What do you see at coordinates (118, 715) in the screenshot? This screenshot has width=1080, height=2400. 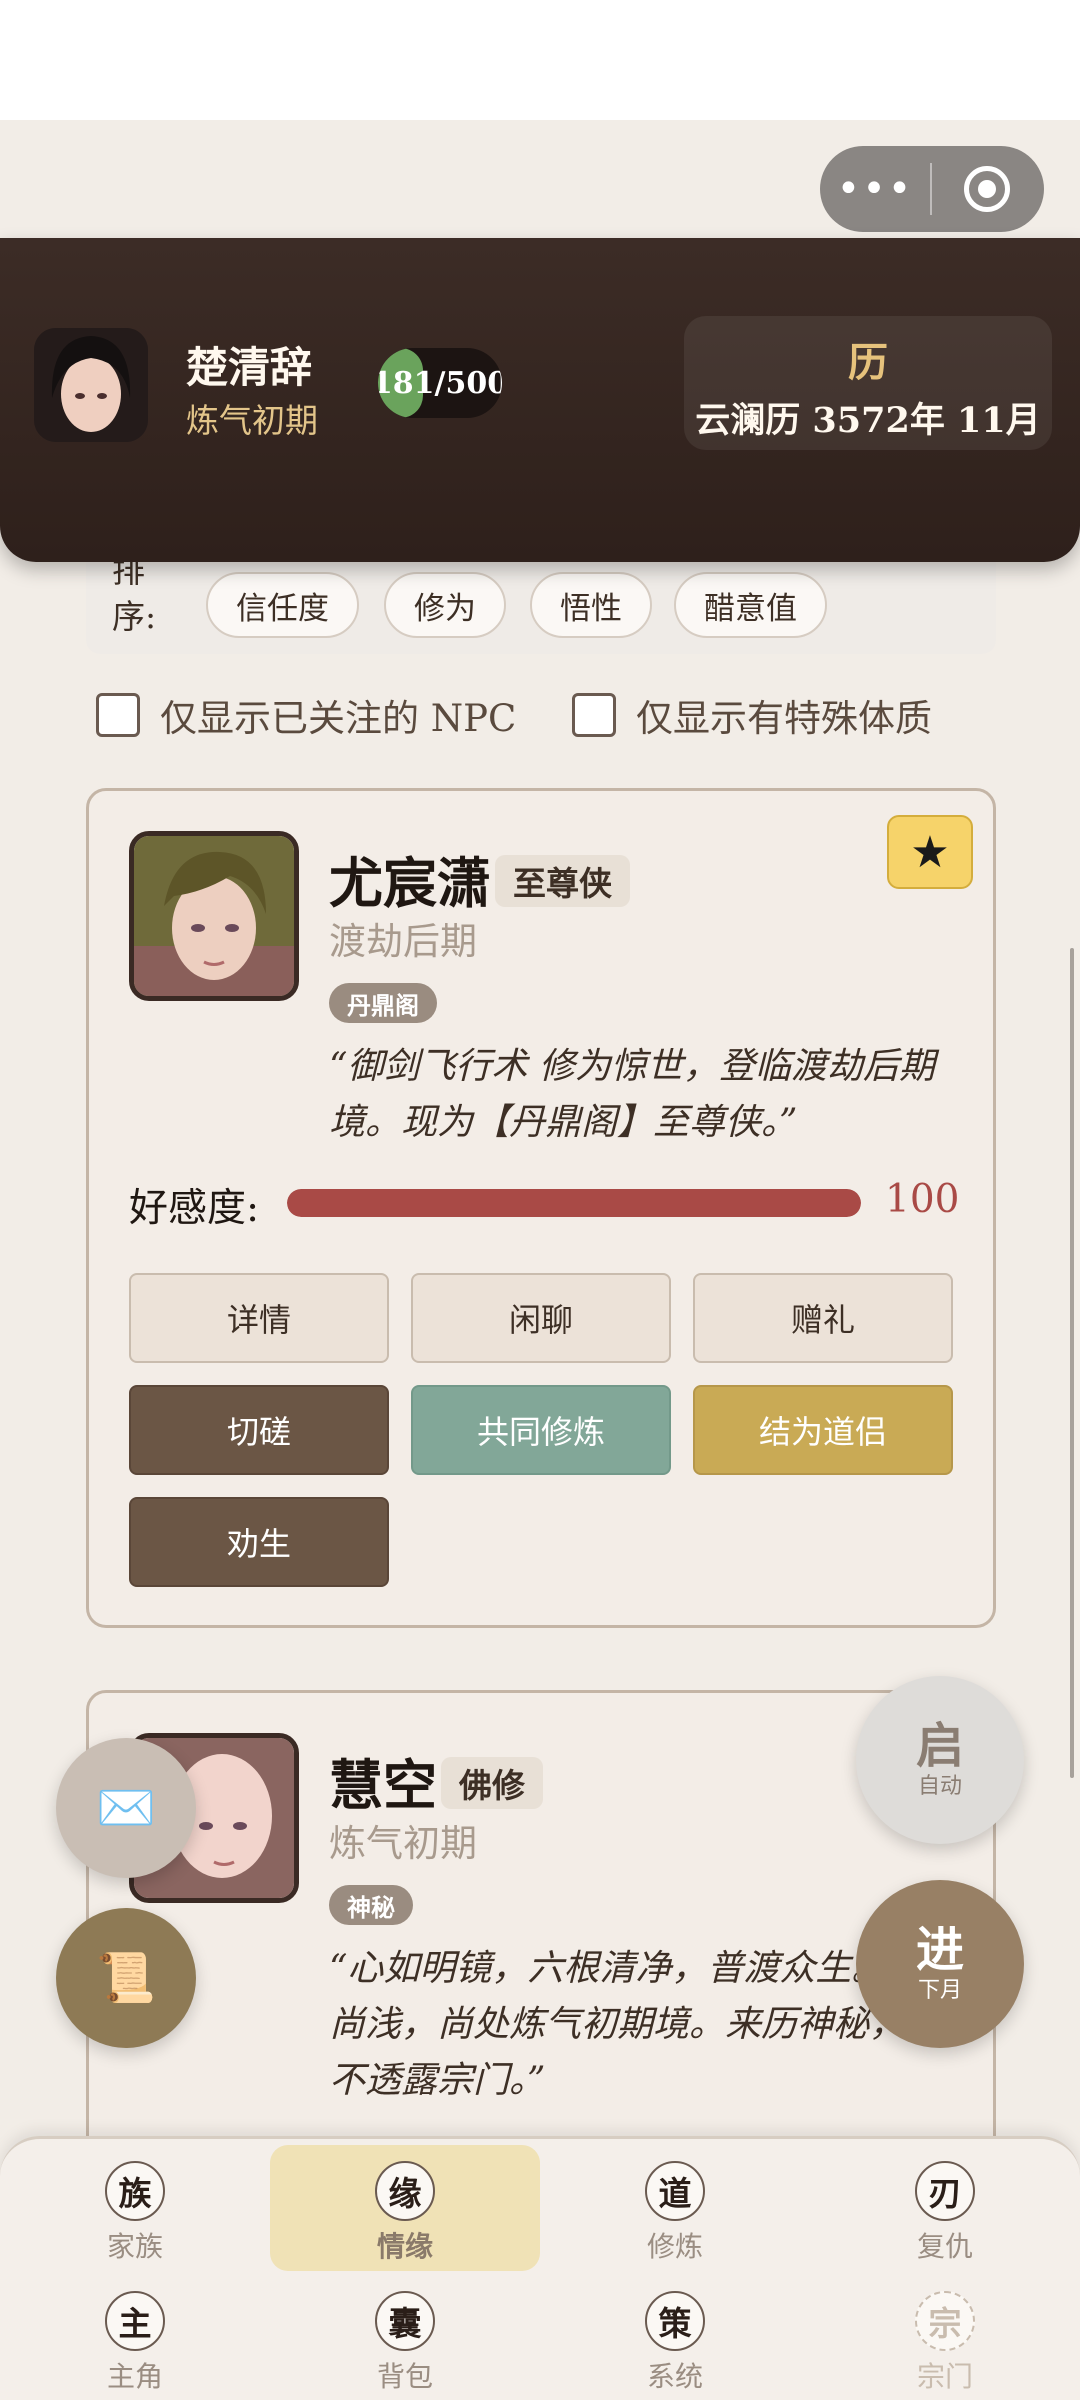 I see `filter-followed-checkbox` at bounding box center [118, 715].